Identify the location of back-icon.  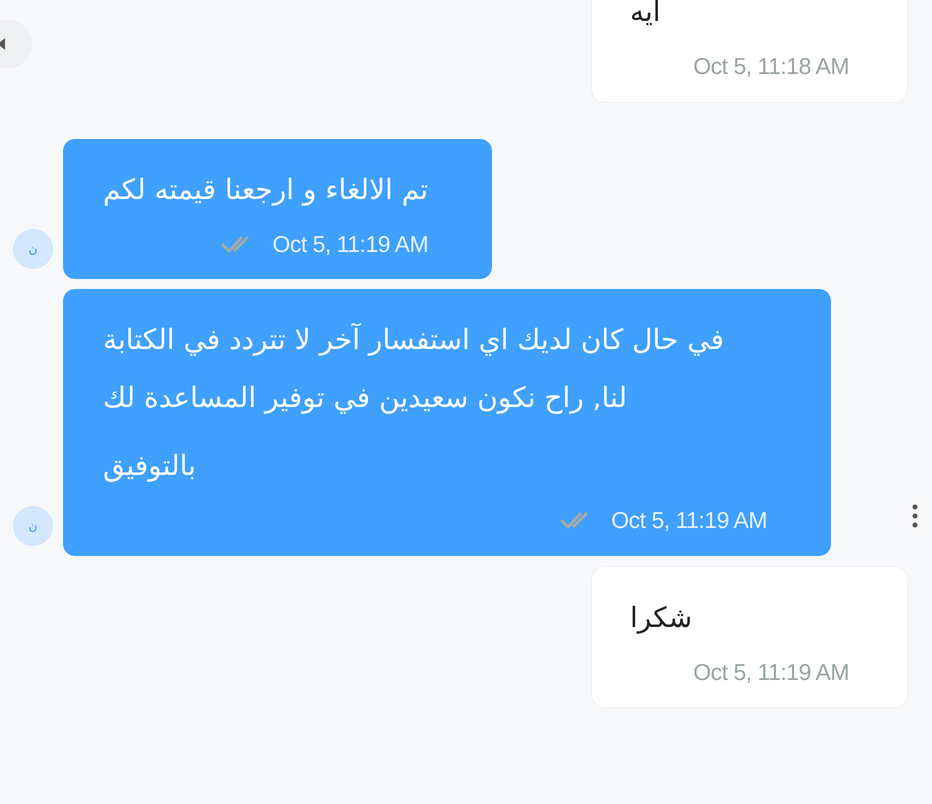
(3, 44).